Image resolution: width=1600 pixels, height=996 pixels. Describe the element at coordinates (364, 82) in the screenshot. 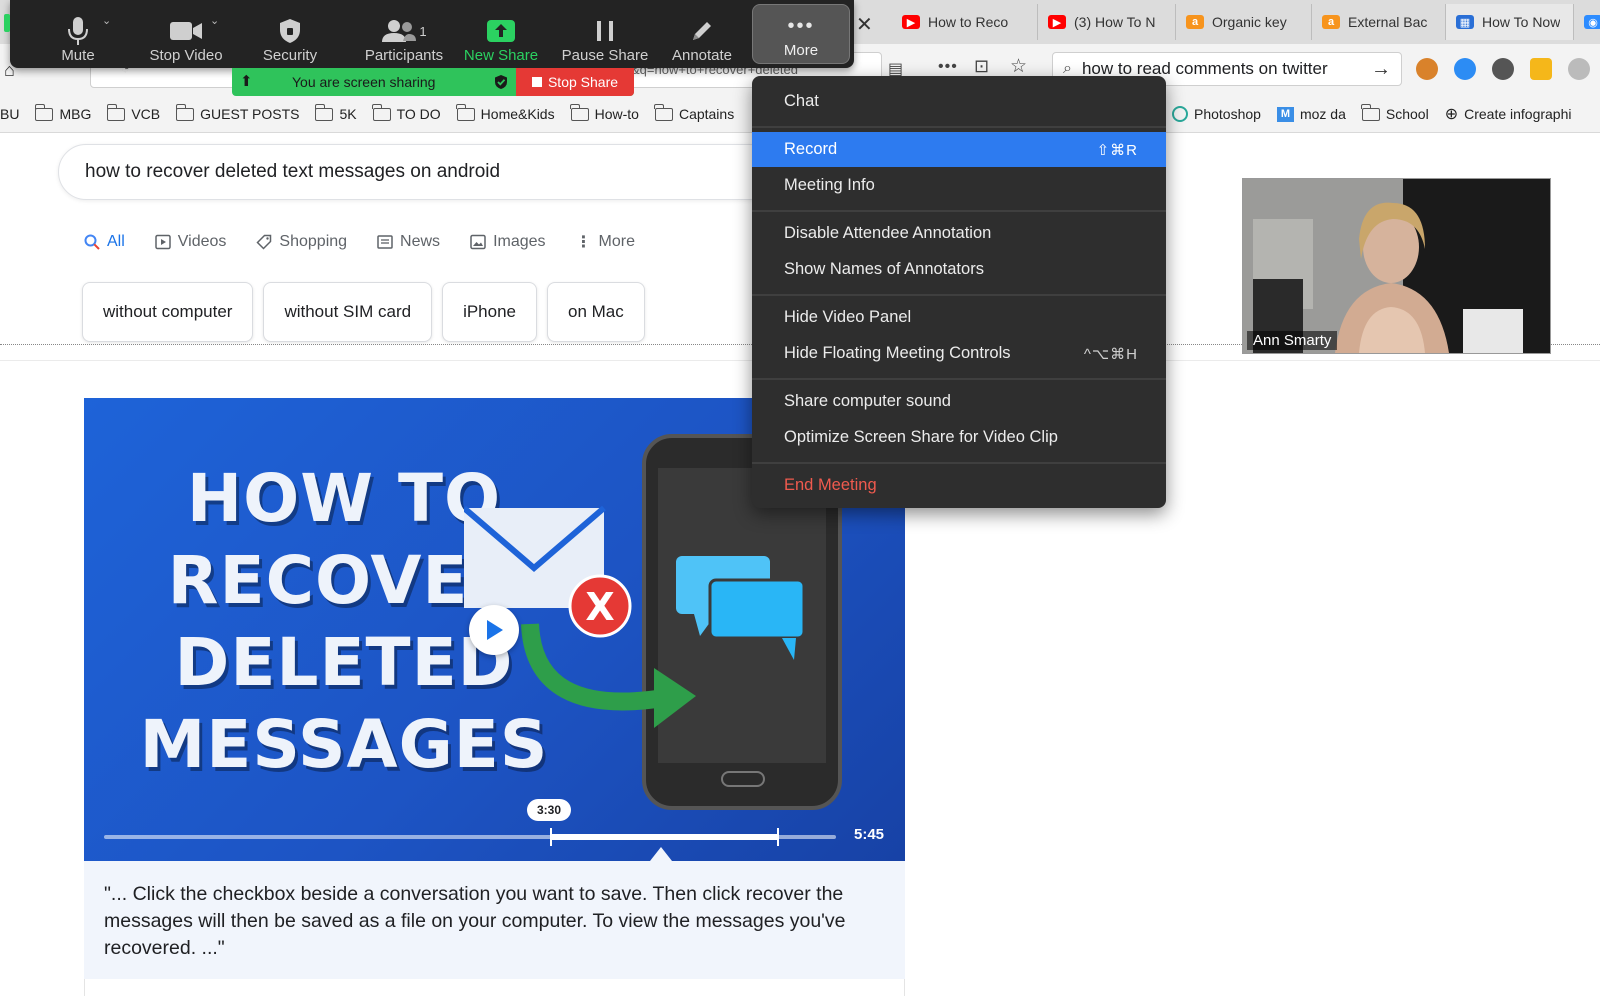

I see `sharing-status-text: You are screen sharing` at that location.